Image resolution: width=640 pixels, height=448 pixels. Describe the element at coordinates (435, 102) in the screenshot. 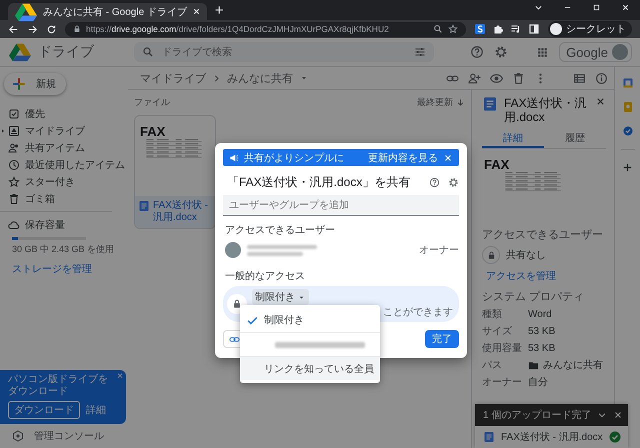

I see `sort-label: 最終更新` at that location.